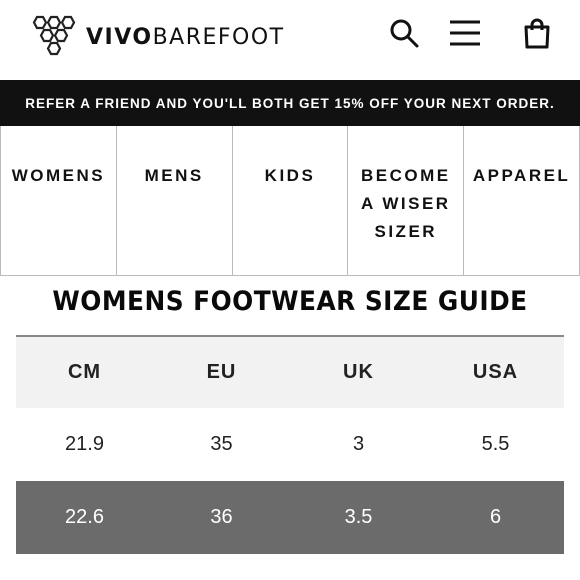  What do you see at coordinates (84, 517) in the screenshot?
I see `table-cell-cm: 22.6` at bounding box center [84, 517].